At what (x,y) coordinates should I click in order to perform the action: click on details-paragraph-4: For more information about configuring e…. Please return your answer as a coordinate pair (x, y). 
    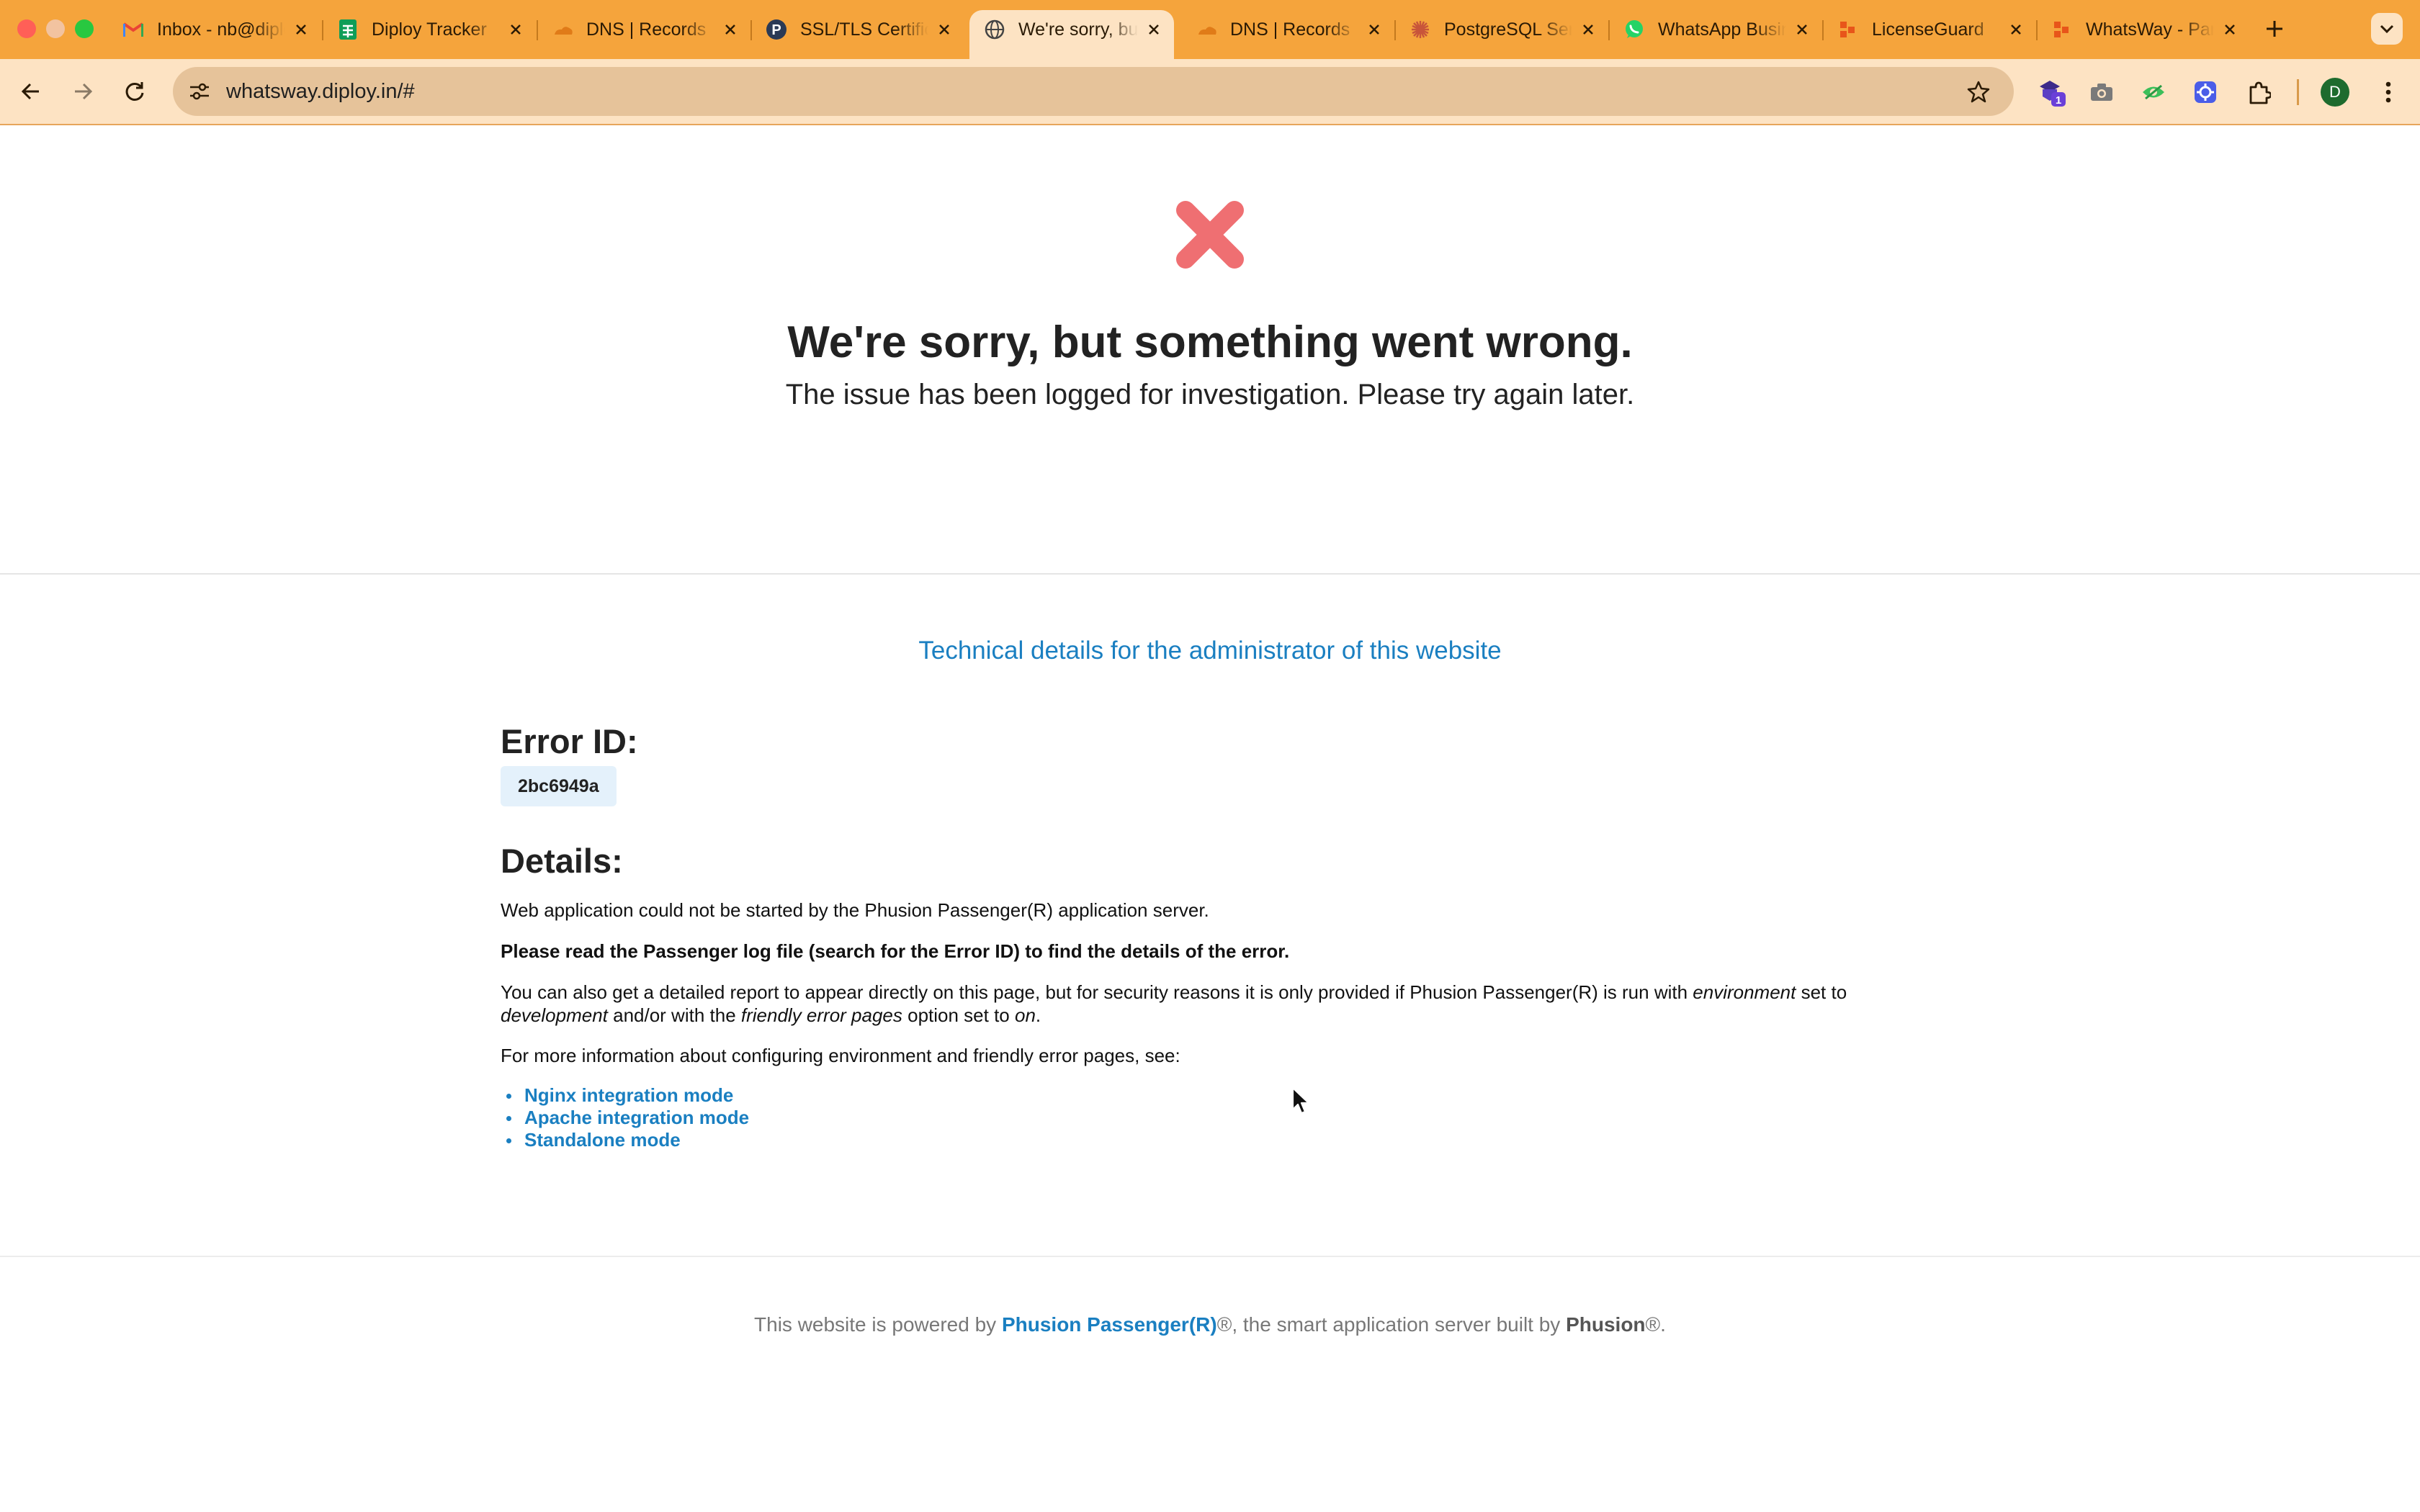
    Looking at the image, I should click on (840, 1055).